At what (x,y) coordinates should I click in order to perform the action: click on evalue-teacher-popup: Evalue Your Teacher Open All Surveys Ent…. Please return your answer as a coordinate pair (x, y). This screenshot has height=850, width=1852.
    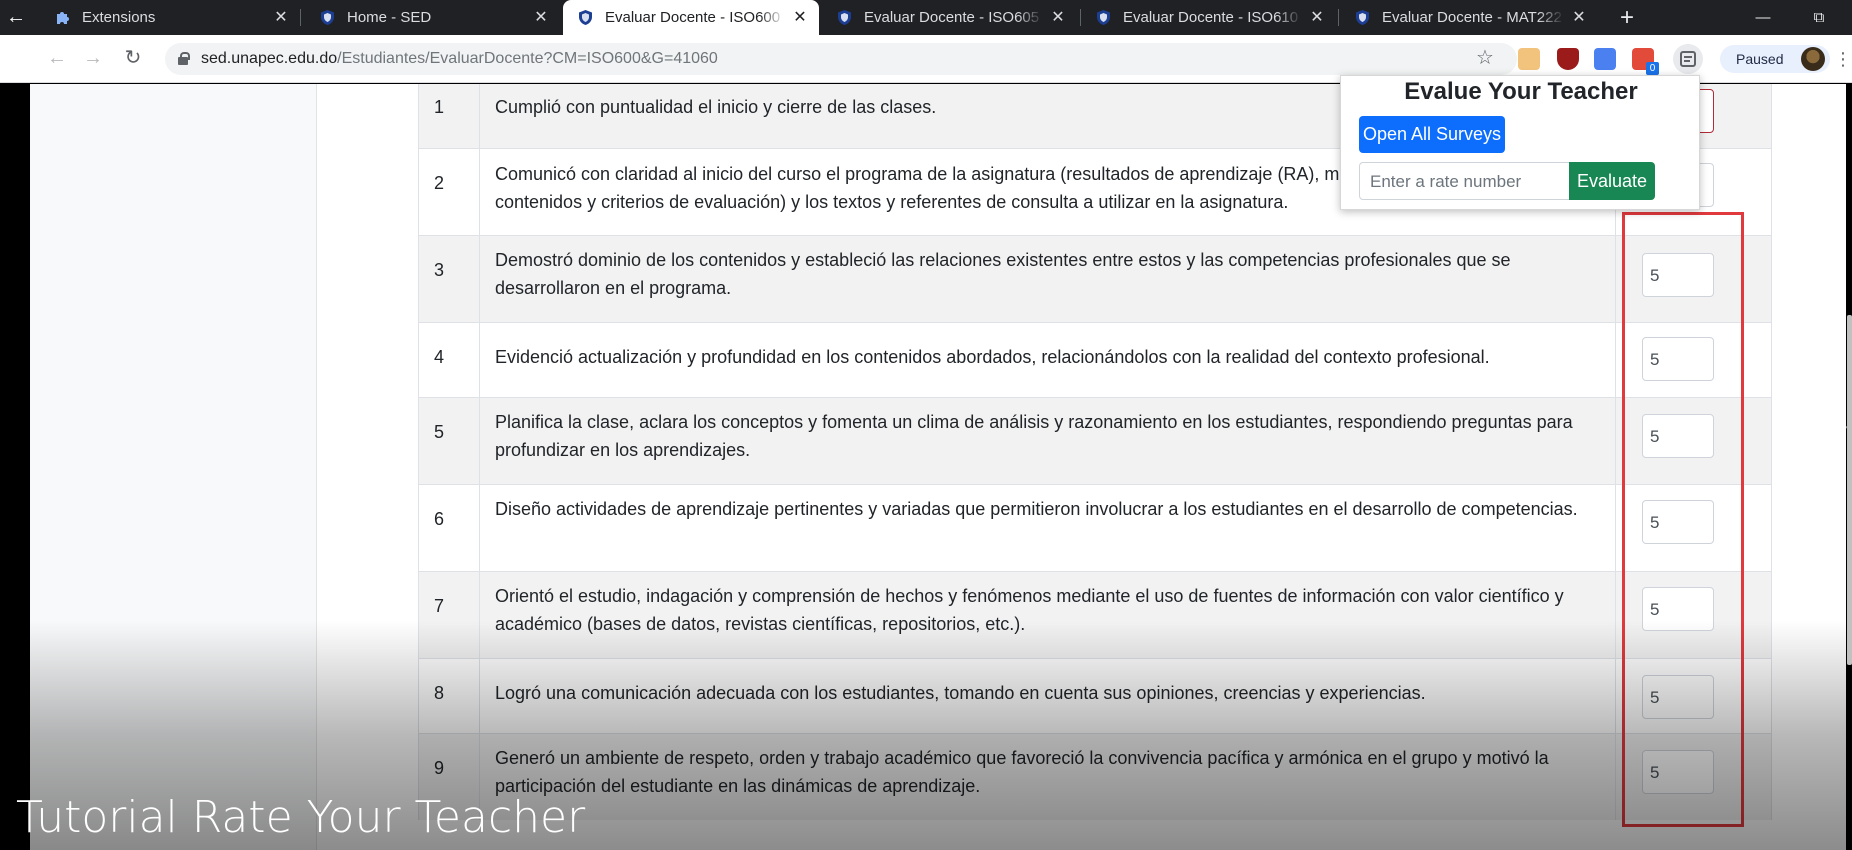
    Looking at the image, I should click on (1520, 142).